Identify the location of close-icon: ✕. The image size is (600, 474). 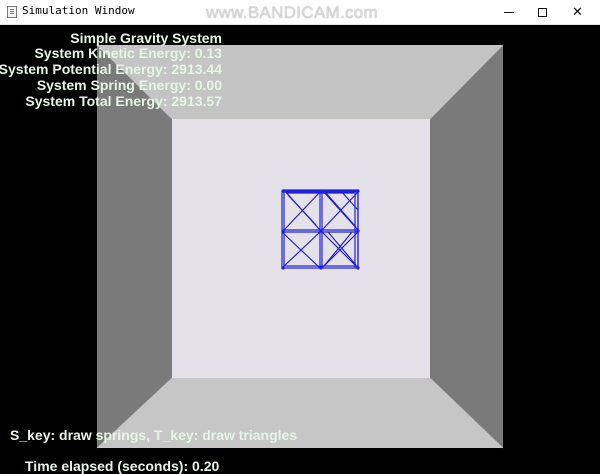
(577, 12).